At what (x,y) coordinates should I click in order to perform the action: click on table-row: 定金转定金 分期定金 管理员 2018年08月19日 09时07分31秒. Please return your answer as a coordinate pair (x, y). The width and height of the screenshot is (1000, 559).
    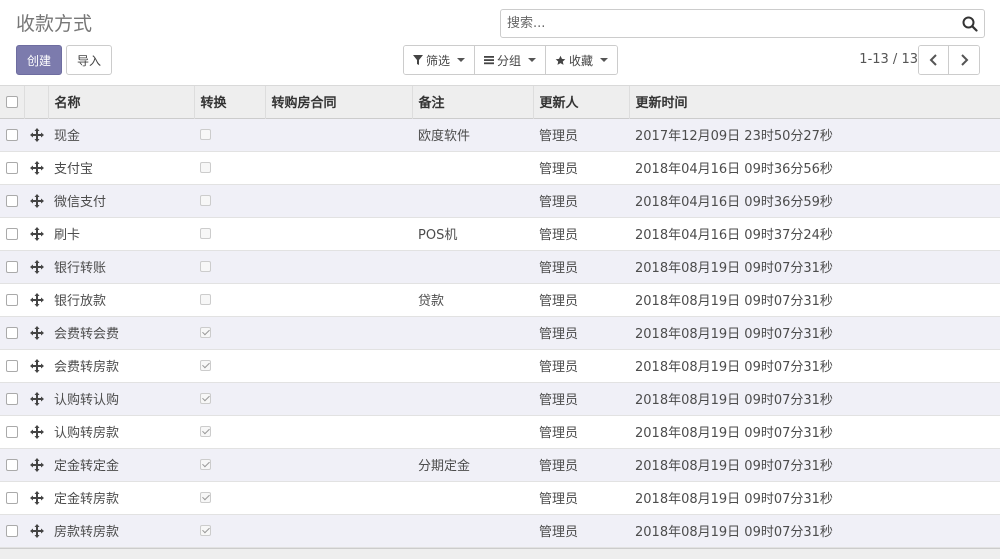
    Looking at the image, I should click on (500, 464).